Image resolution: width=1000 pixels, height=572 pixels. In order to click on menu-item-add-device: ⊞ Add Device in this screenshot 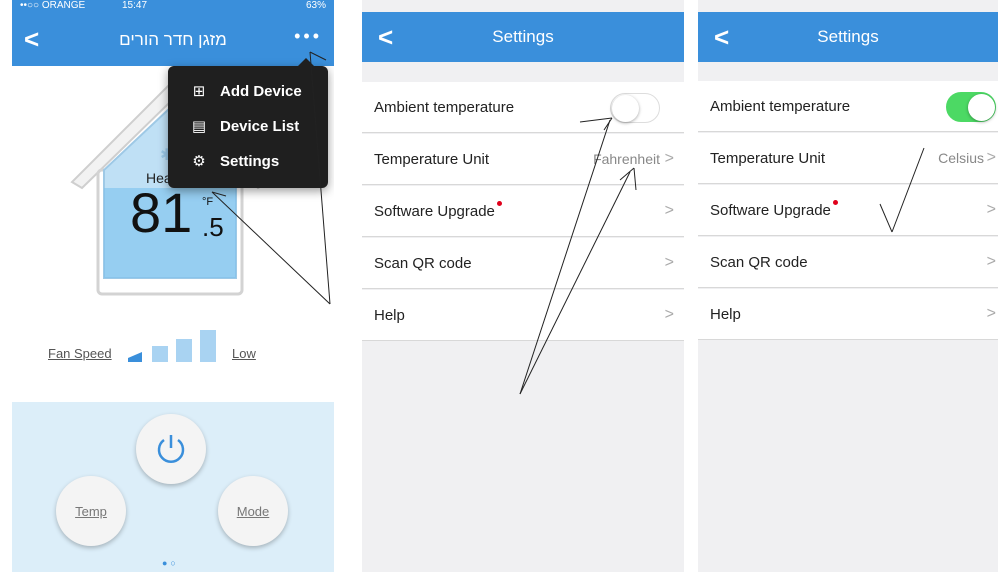, I will do `click(248, 91)`.